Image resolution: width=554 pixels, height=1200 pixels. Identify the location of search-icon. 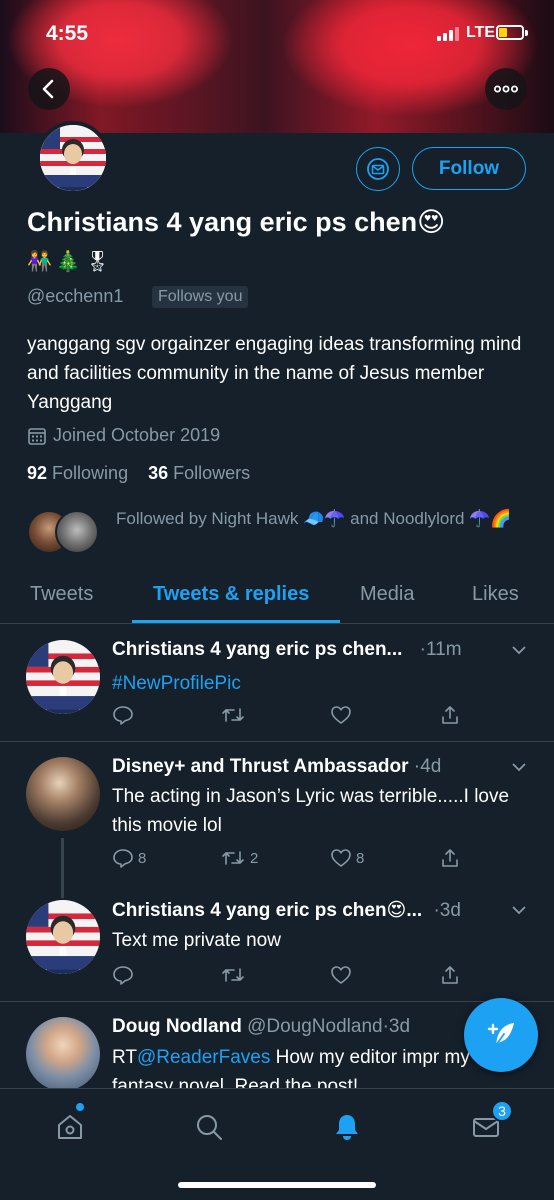
(209, 1127).